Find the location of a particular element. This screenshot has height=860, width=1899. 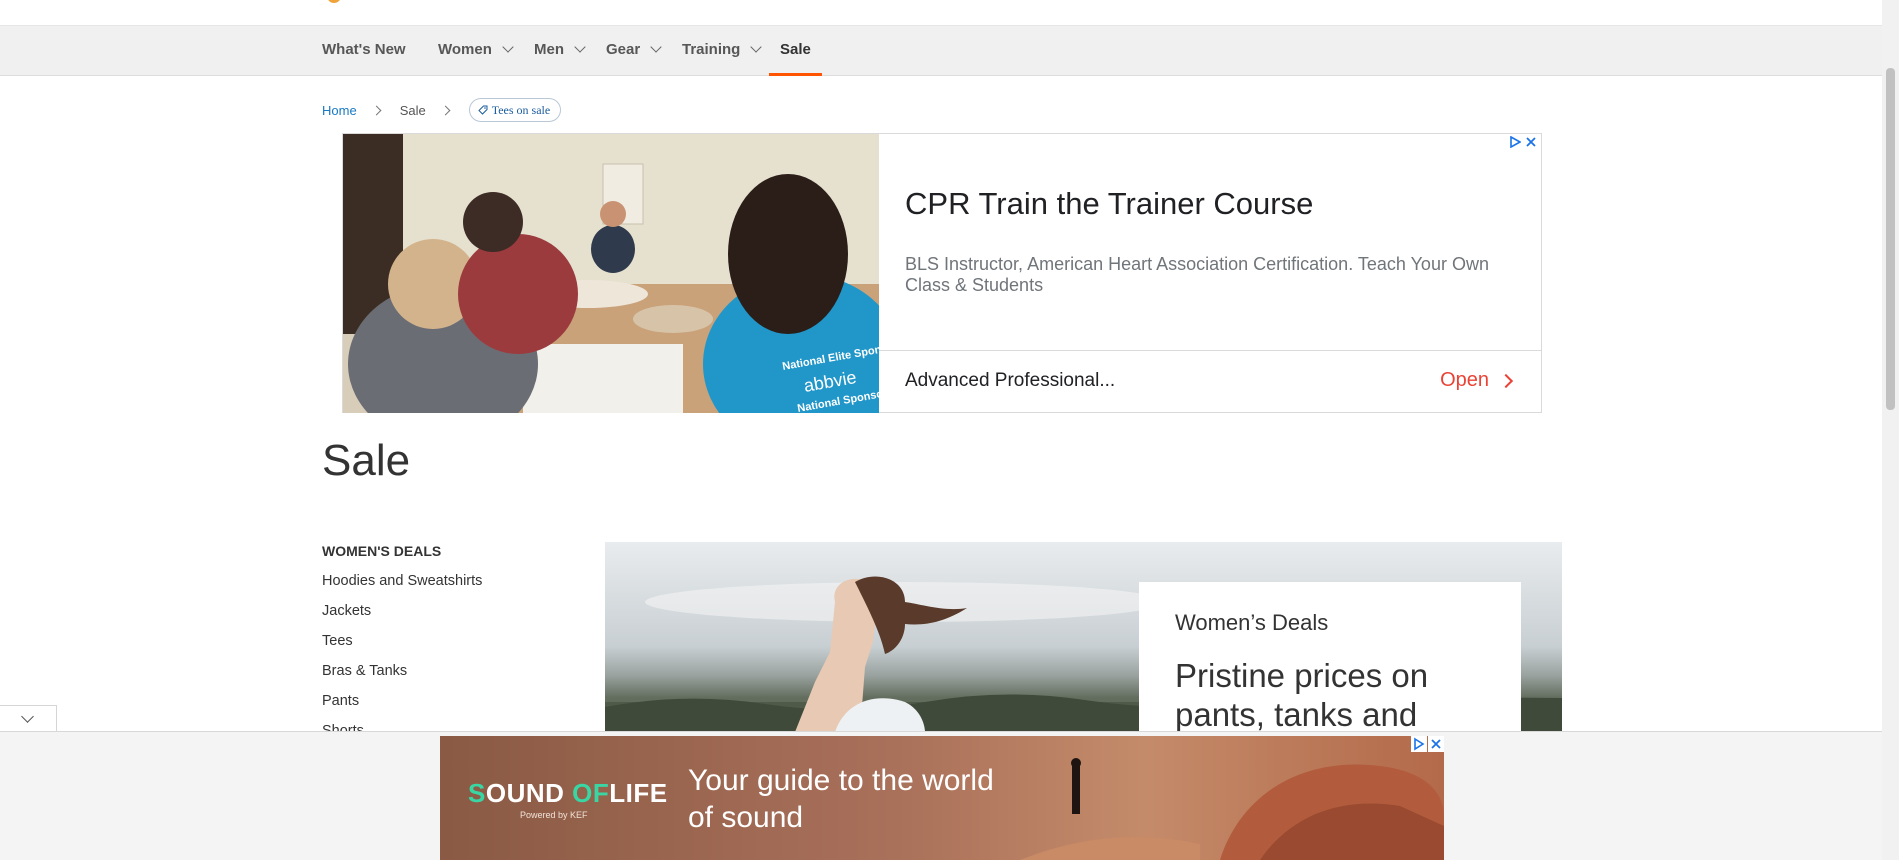

nav-item-whats-new: What's New is located at coordinates (364, 51).